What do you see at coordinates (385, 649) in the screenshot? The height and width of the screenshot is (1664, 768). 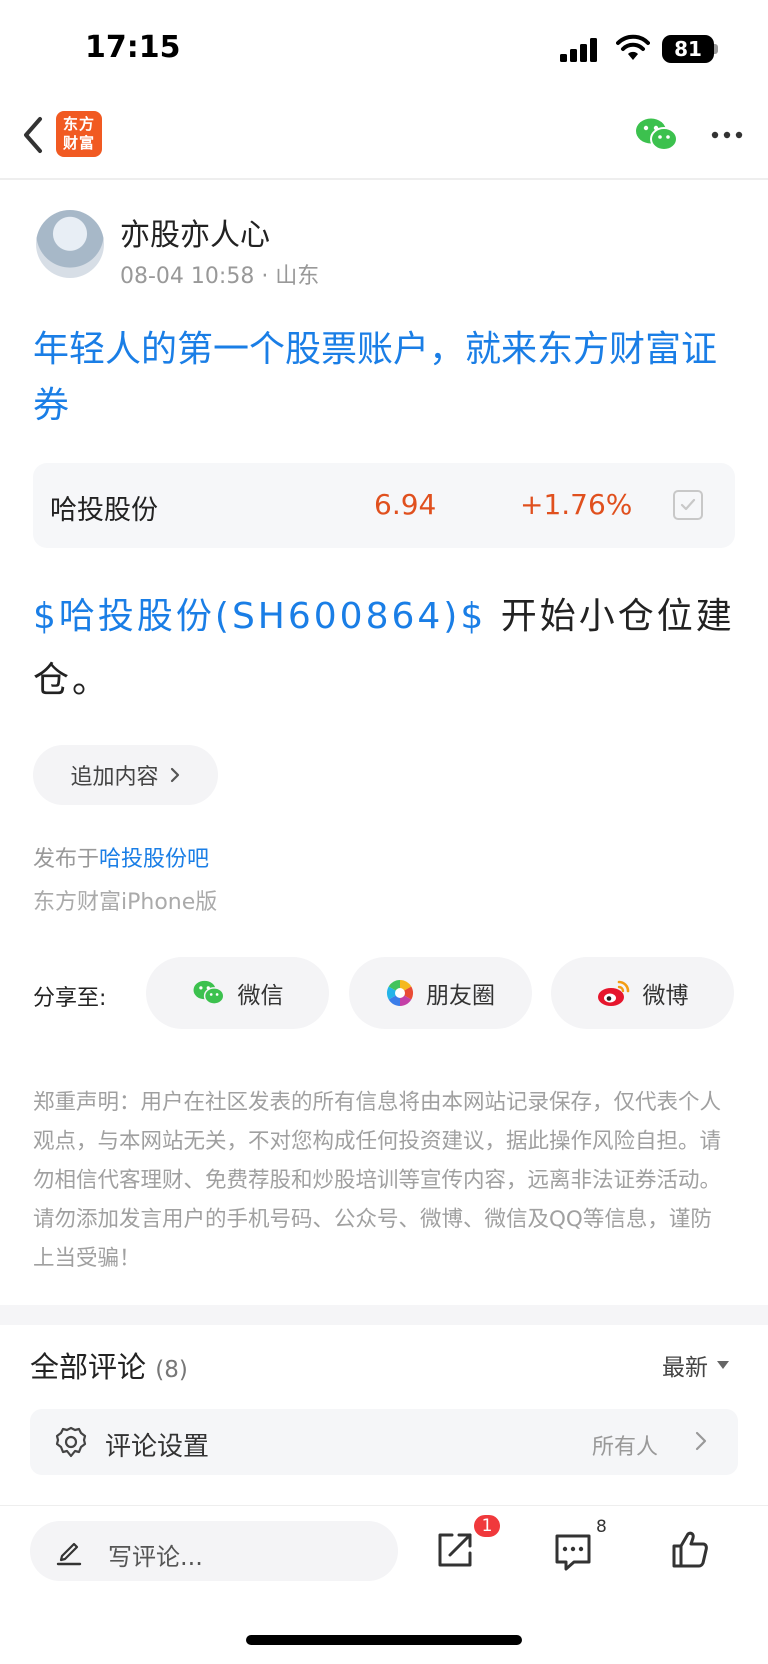 I see `post-body: $哈投股份(SH600864)$ 开始小仓位建仓。` at bounding box center [385, 649].